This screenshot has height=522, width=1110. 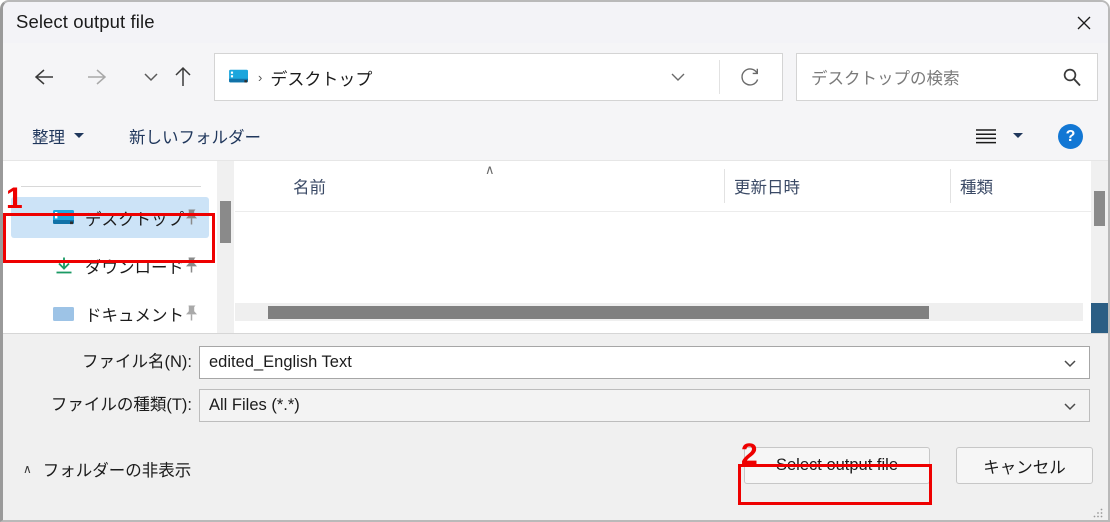 What do you see at coordinates (671, 186) in the screenshot?
I see `column-header-row: ∧ 名前 更新日時 種類` at bounding box center [671, 186].